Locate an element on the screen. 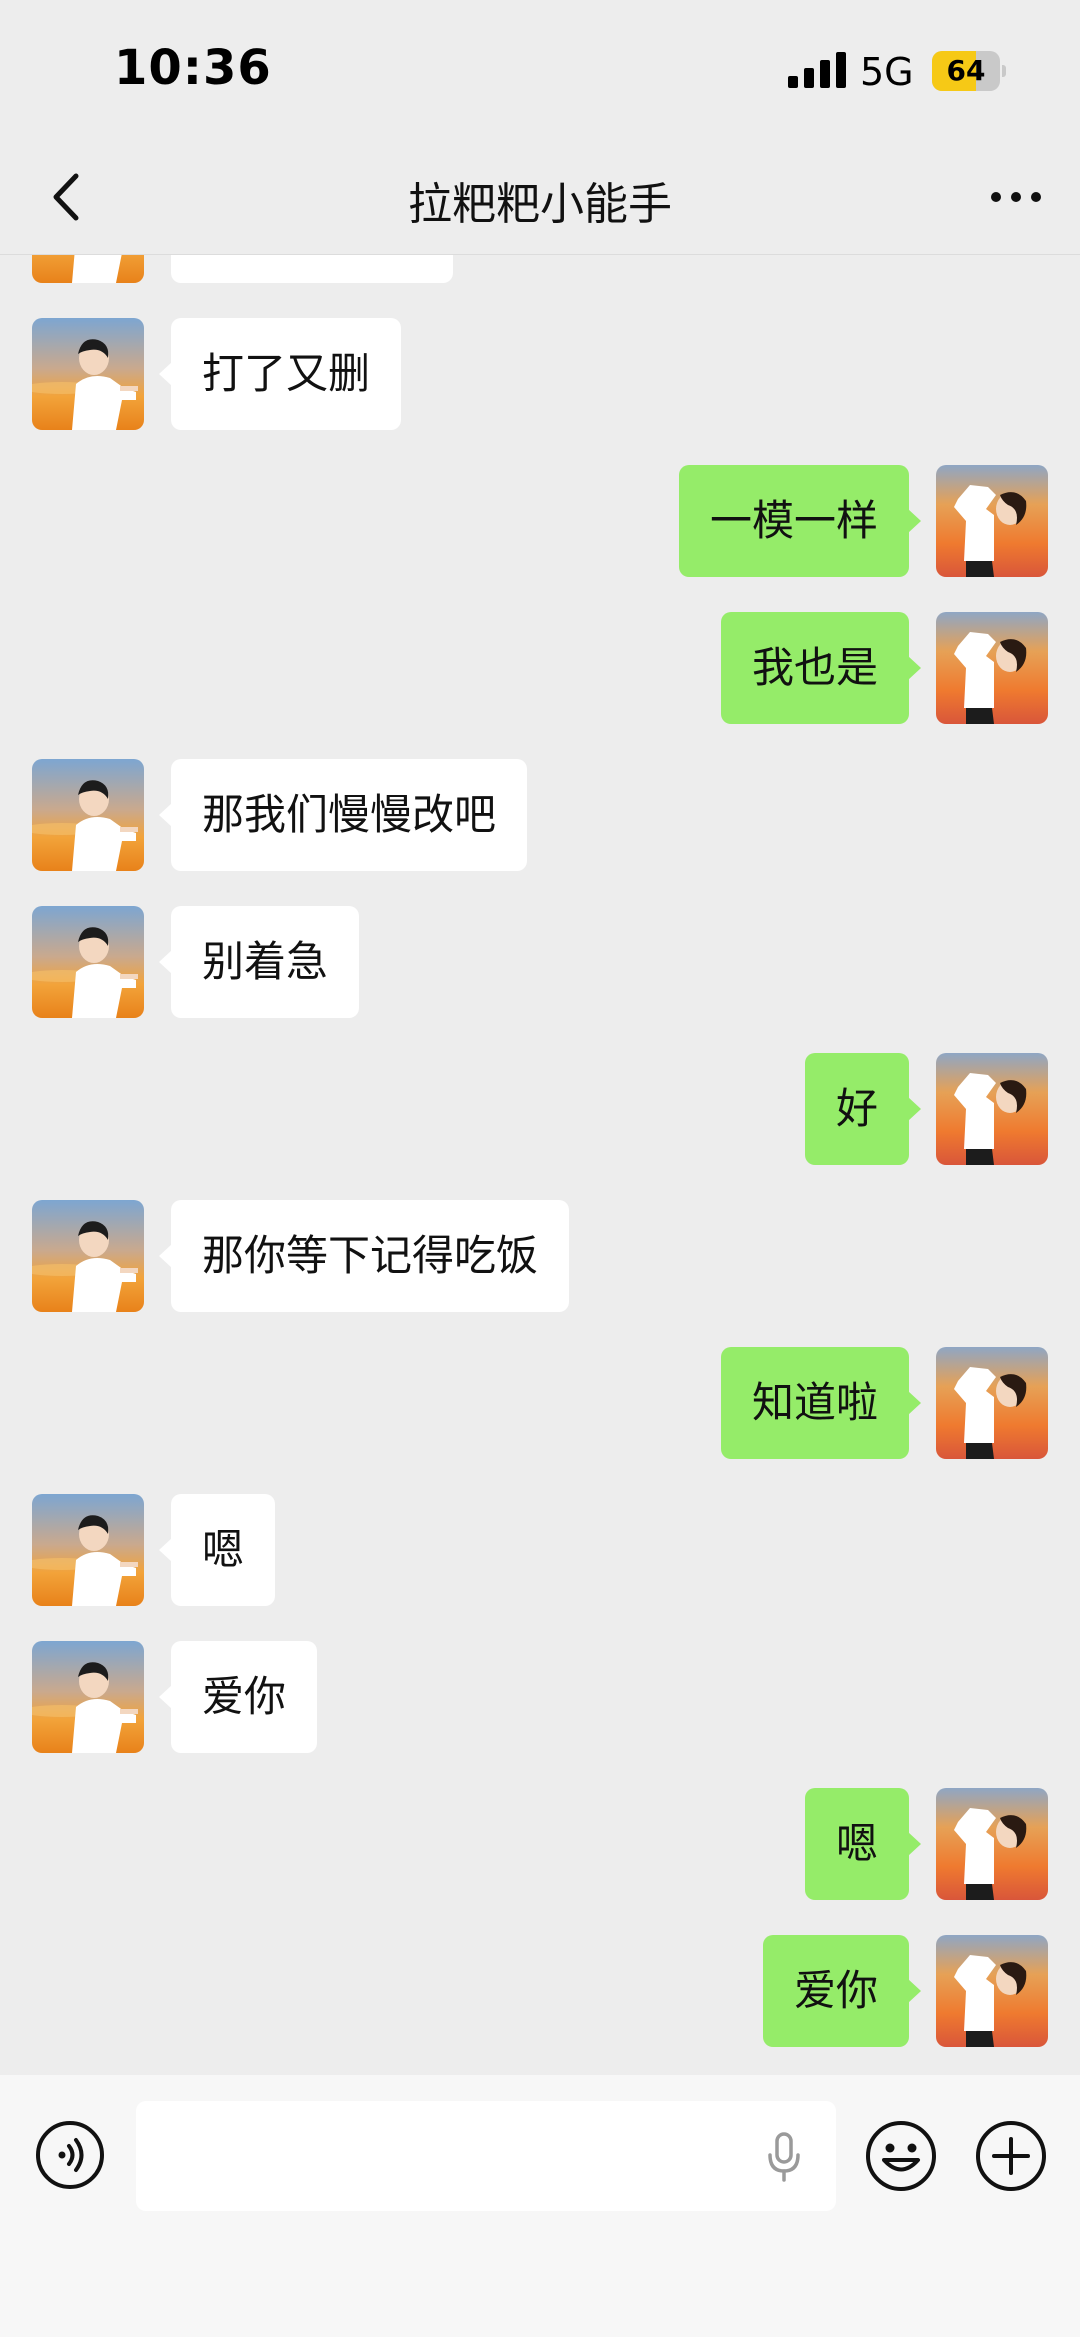 This screenshot has width=1080, height=2337. voice-input-button is located at coordinates (70, 2155).